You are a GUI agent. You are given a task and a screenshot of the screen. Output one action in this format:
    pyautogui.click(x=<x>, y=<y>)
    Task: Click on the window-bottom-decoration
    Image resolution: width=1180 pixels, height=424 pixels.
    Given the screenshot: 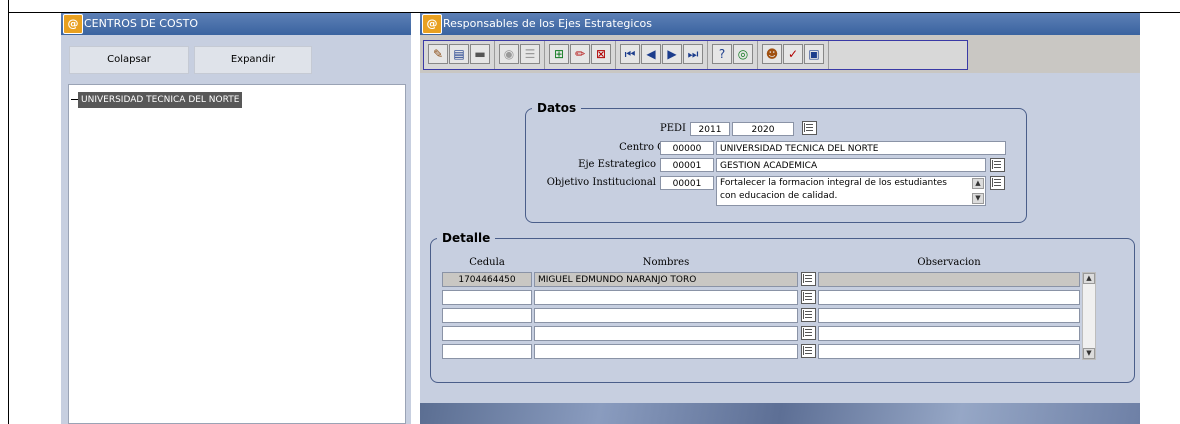 What is the action you would take?
    pyautogui.click(x=780, y=413)
    